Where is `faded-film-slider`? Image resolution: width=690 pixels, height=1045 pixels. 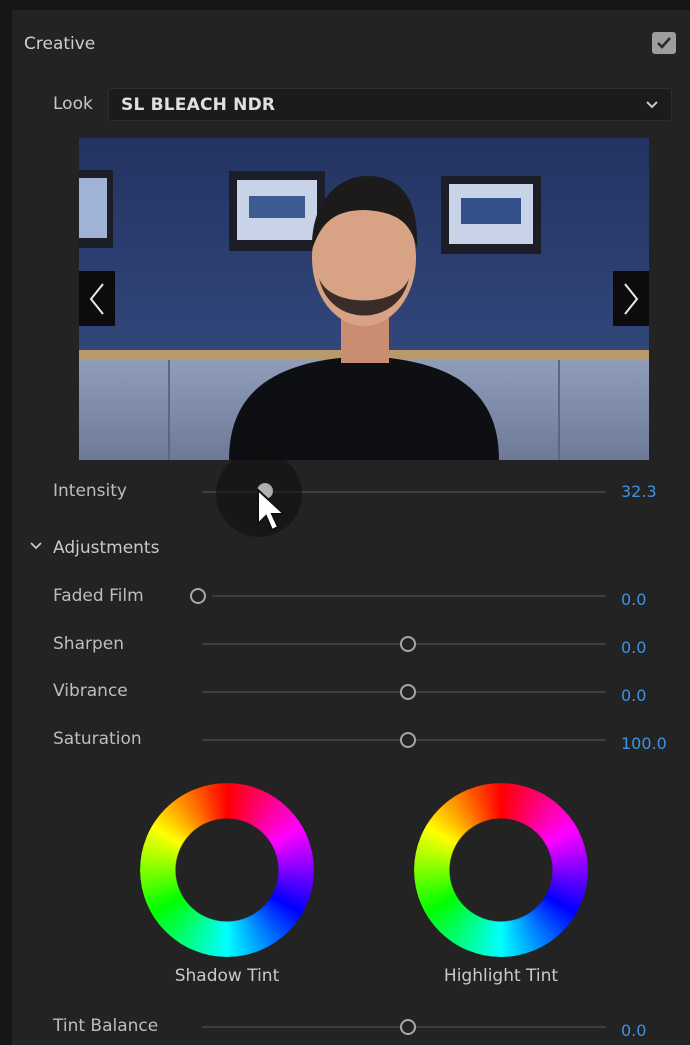
faded-film-slider is located at coordinates (409, 596).